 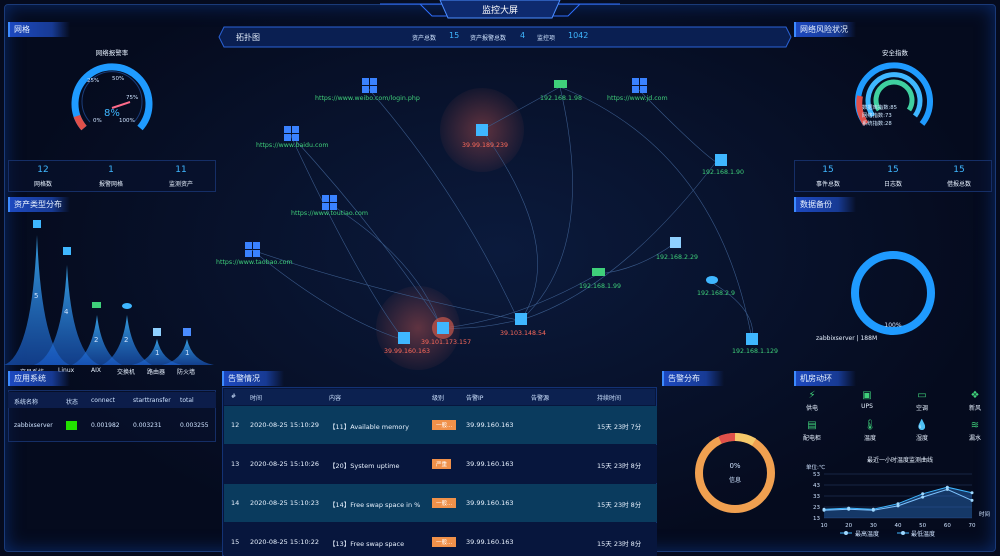 What do you see at coordinates (546, 38) in the screenshot?
I see `summary-items-label: 监控项` at bounding box center [546, 38].